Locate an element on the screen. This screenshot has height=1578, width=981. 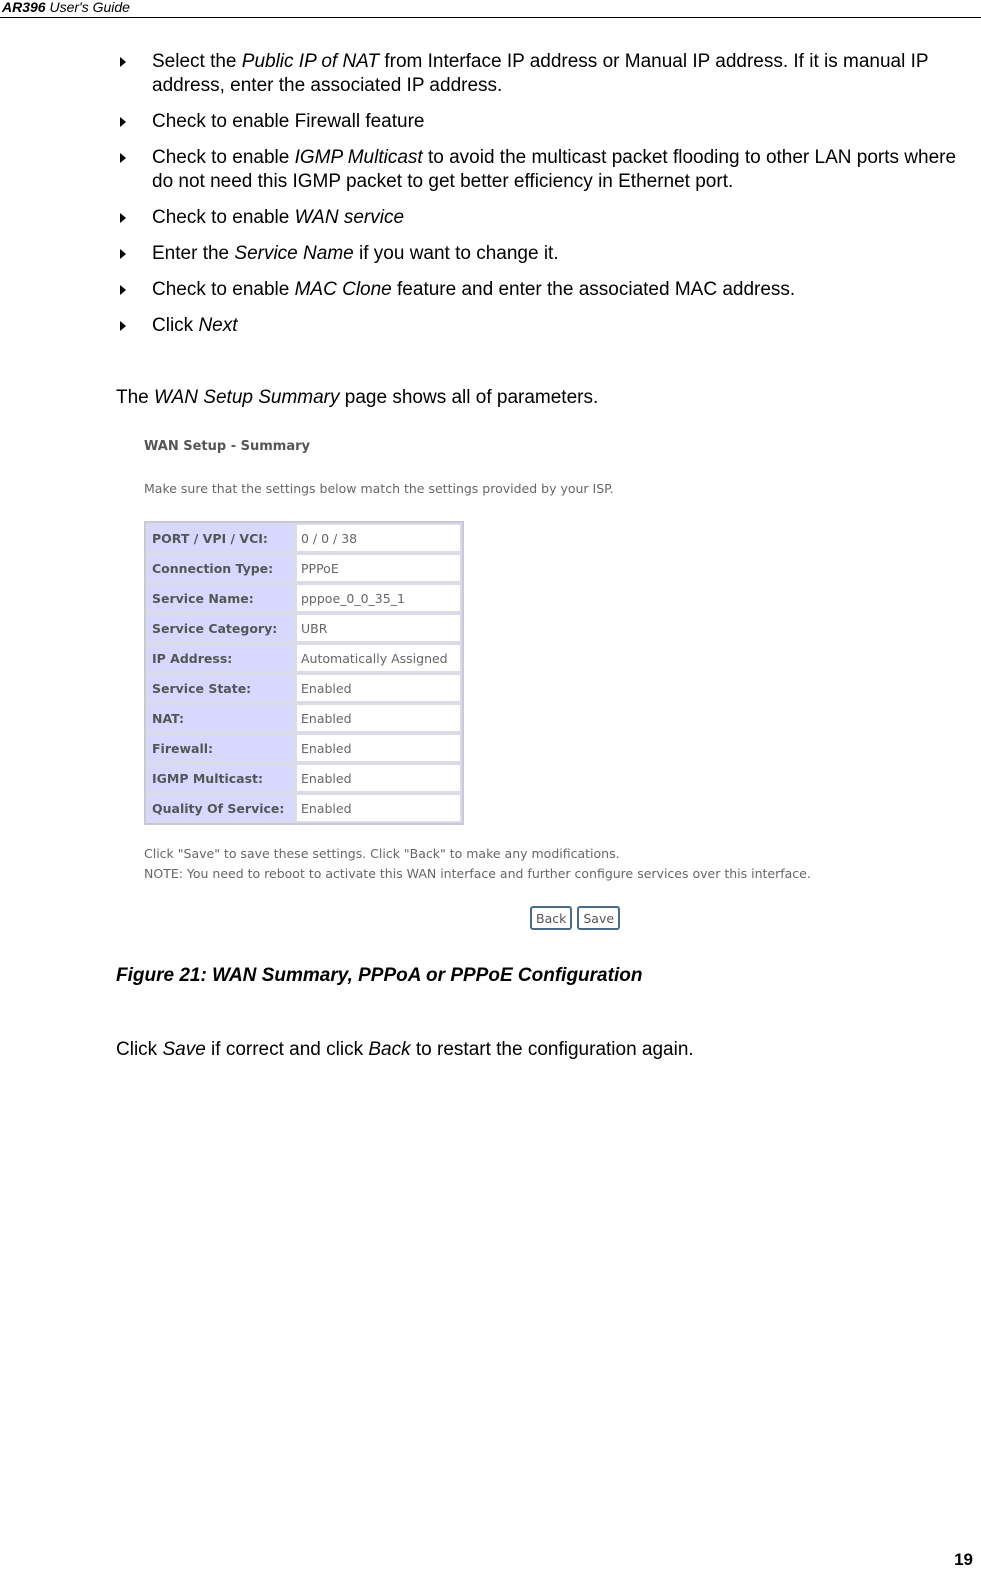
row-label: Service Category: is located at coordinates (220, 628).